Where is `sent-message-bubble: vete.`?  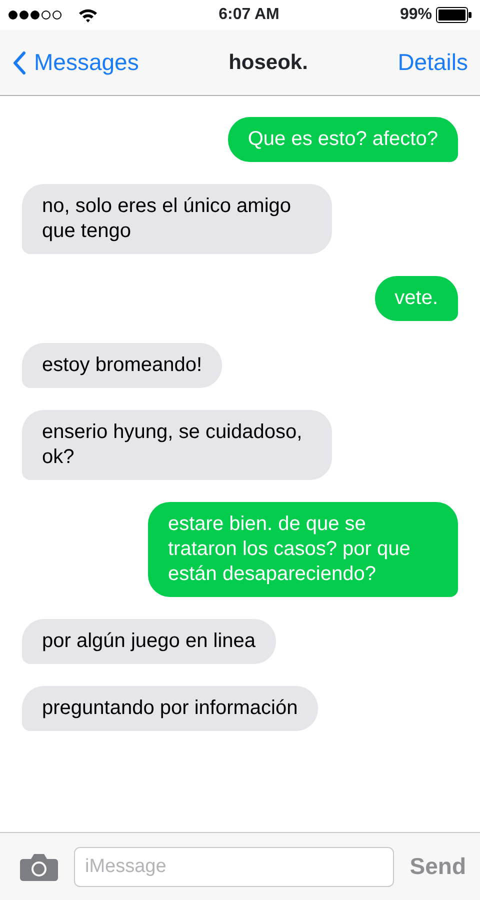
sent-message-bubble: vete. is located at coordinates (416, 298).